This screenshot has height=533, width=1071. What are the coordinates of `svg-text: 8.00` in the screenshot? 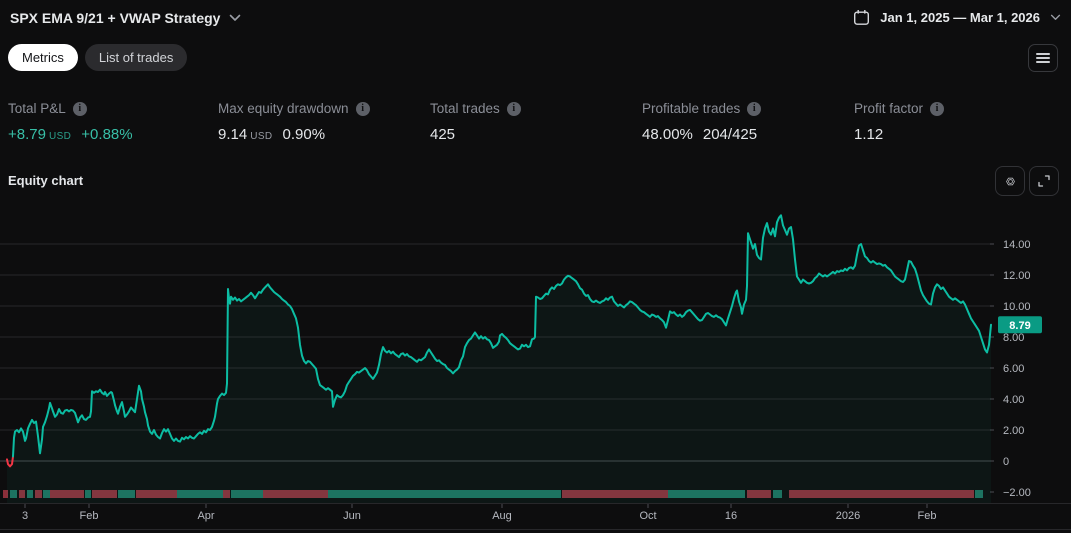 It's located at (1013, 338).